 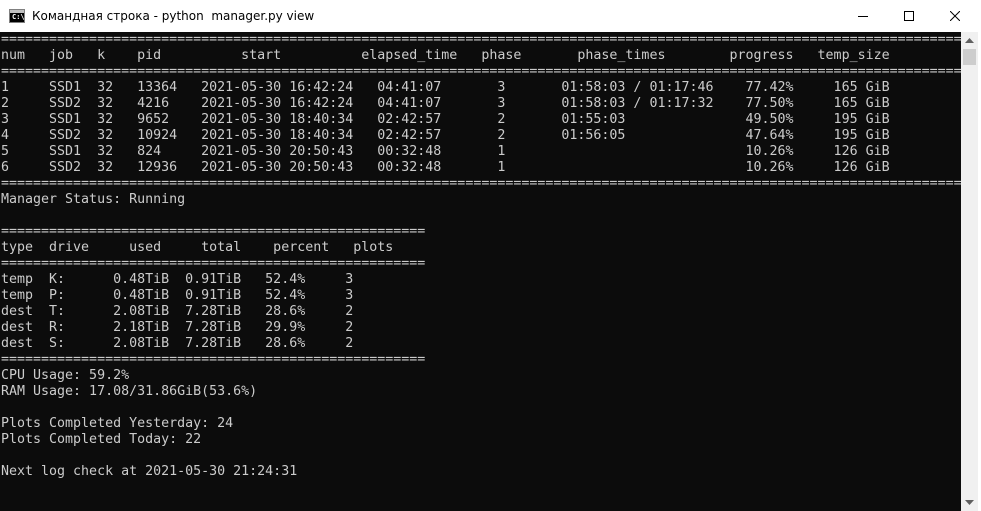 I want to click on console-line: RAM Usage: 17.08/31.86GiB(53.6%), so click(x=129, y=391).